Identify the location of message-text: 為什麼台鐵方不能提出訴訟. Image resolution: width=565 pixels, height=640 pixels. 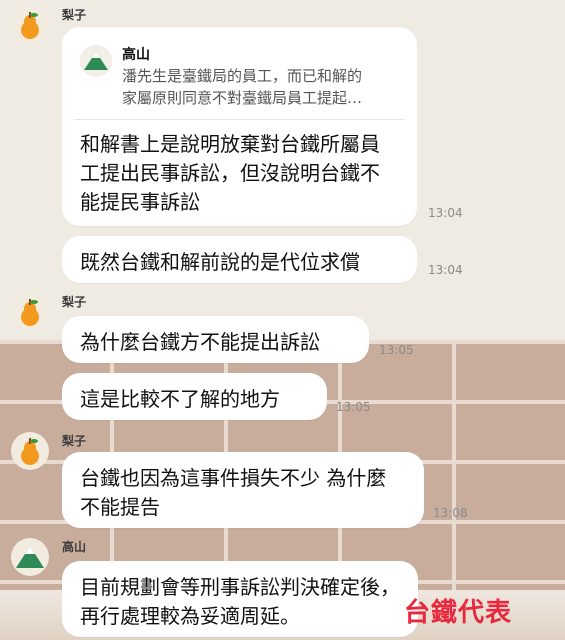
(200, 342).